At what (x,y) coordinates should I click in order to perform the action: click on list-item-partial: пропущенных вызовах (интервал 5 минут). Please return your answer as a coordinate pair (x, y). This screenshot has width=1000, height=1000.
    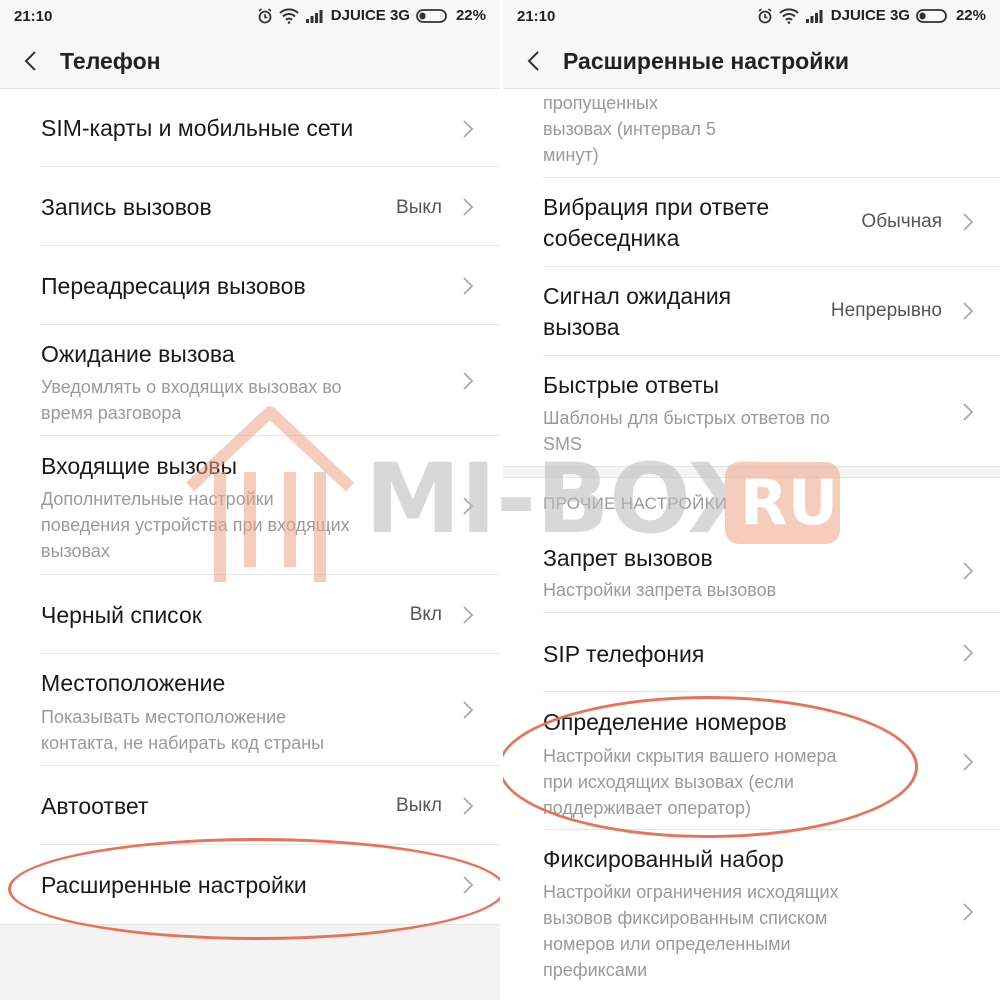
    Looking at the image, I should click on (751, 133).